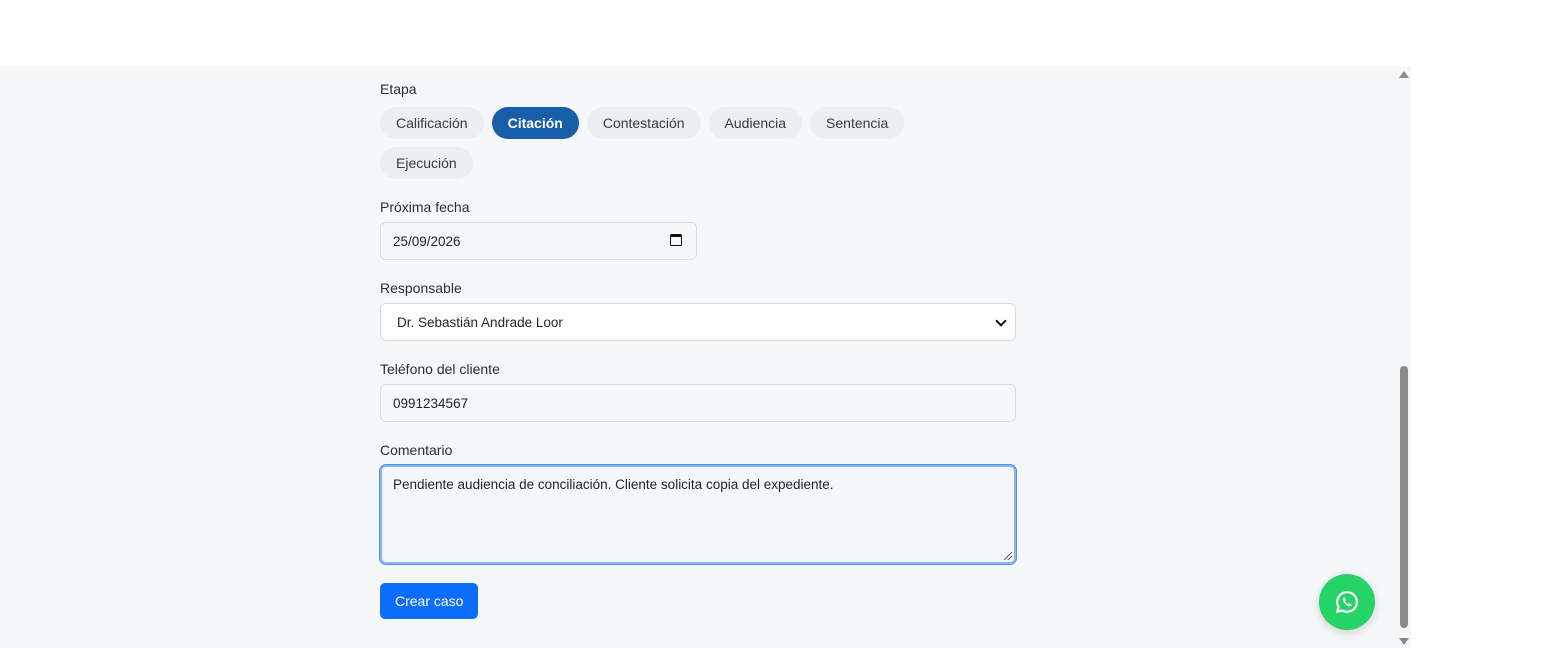  What do you see at coordinates (1008, 556) in the screenshot?
I see `resize-handle-icon` at bounding box center [1008, 556].